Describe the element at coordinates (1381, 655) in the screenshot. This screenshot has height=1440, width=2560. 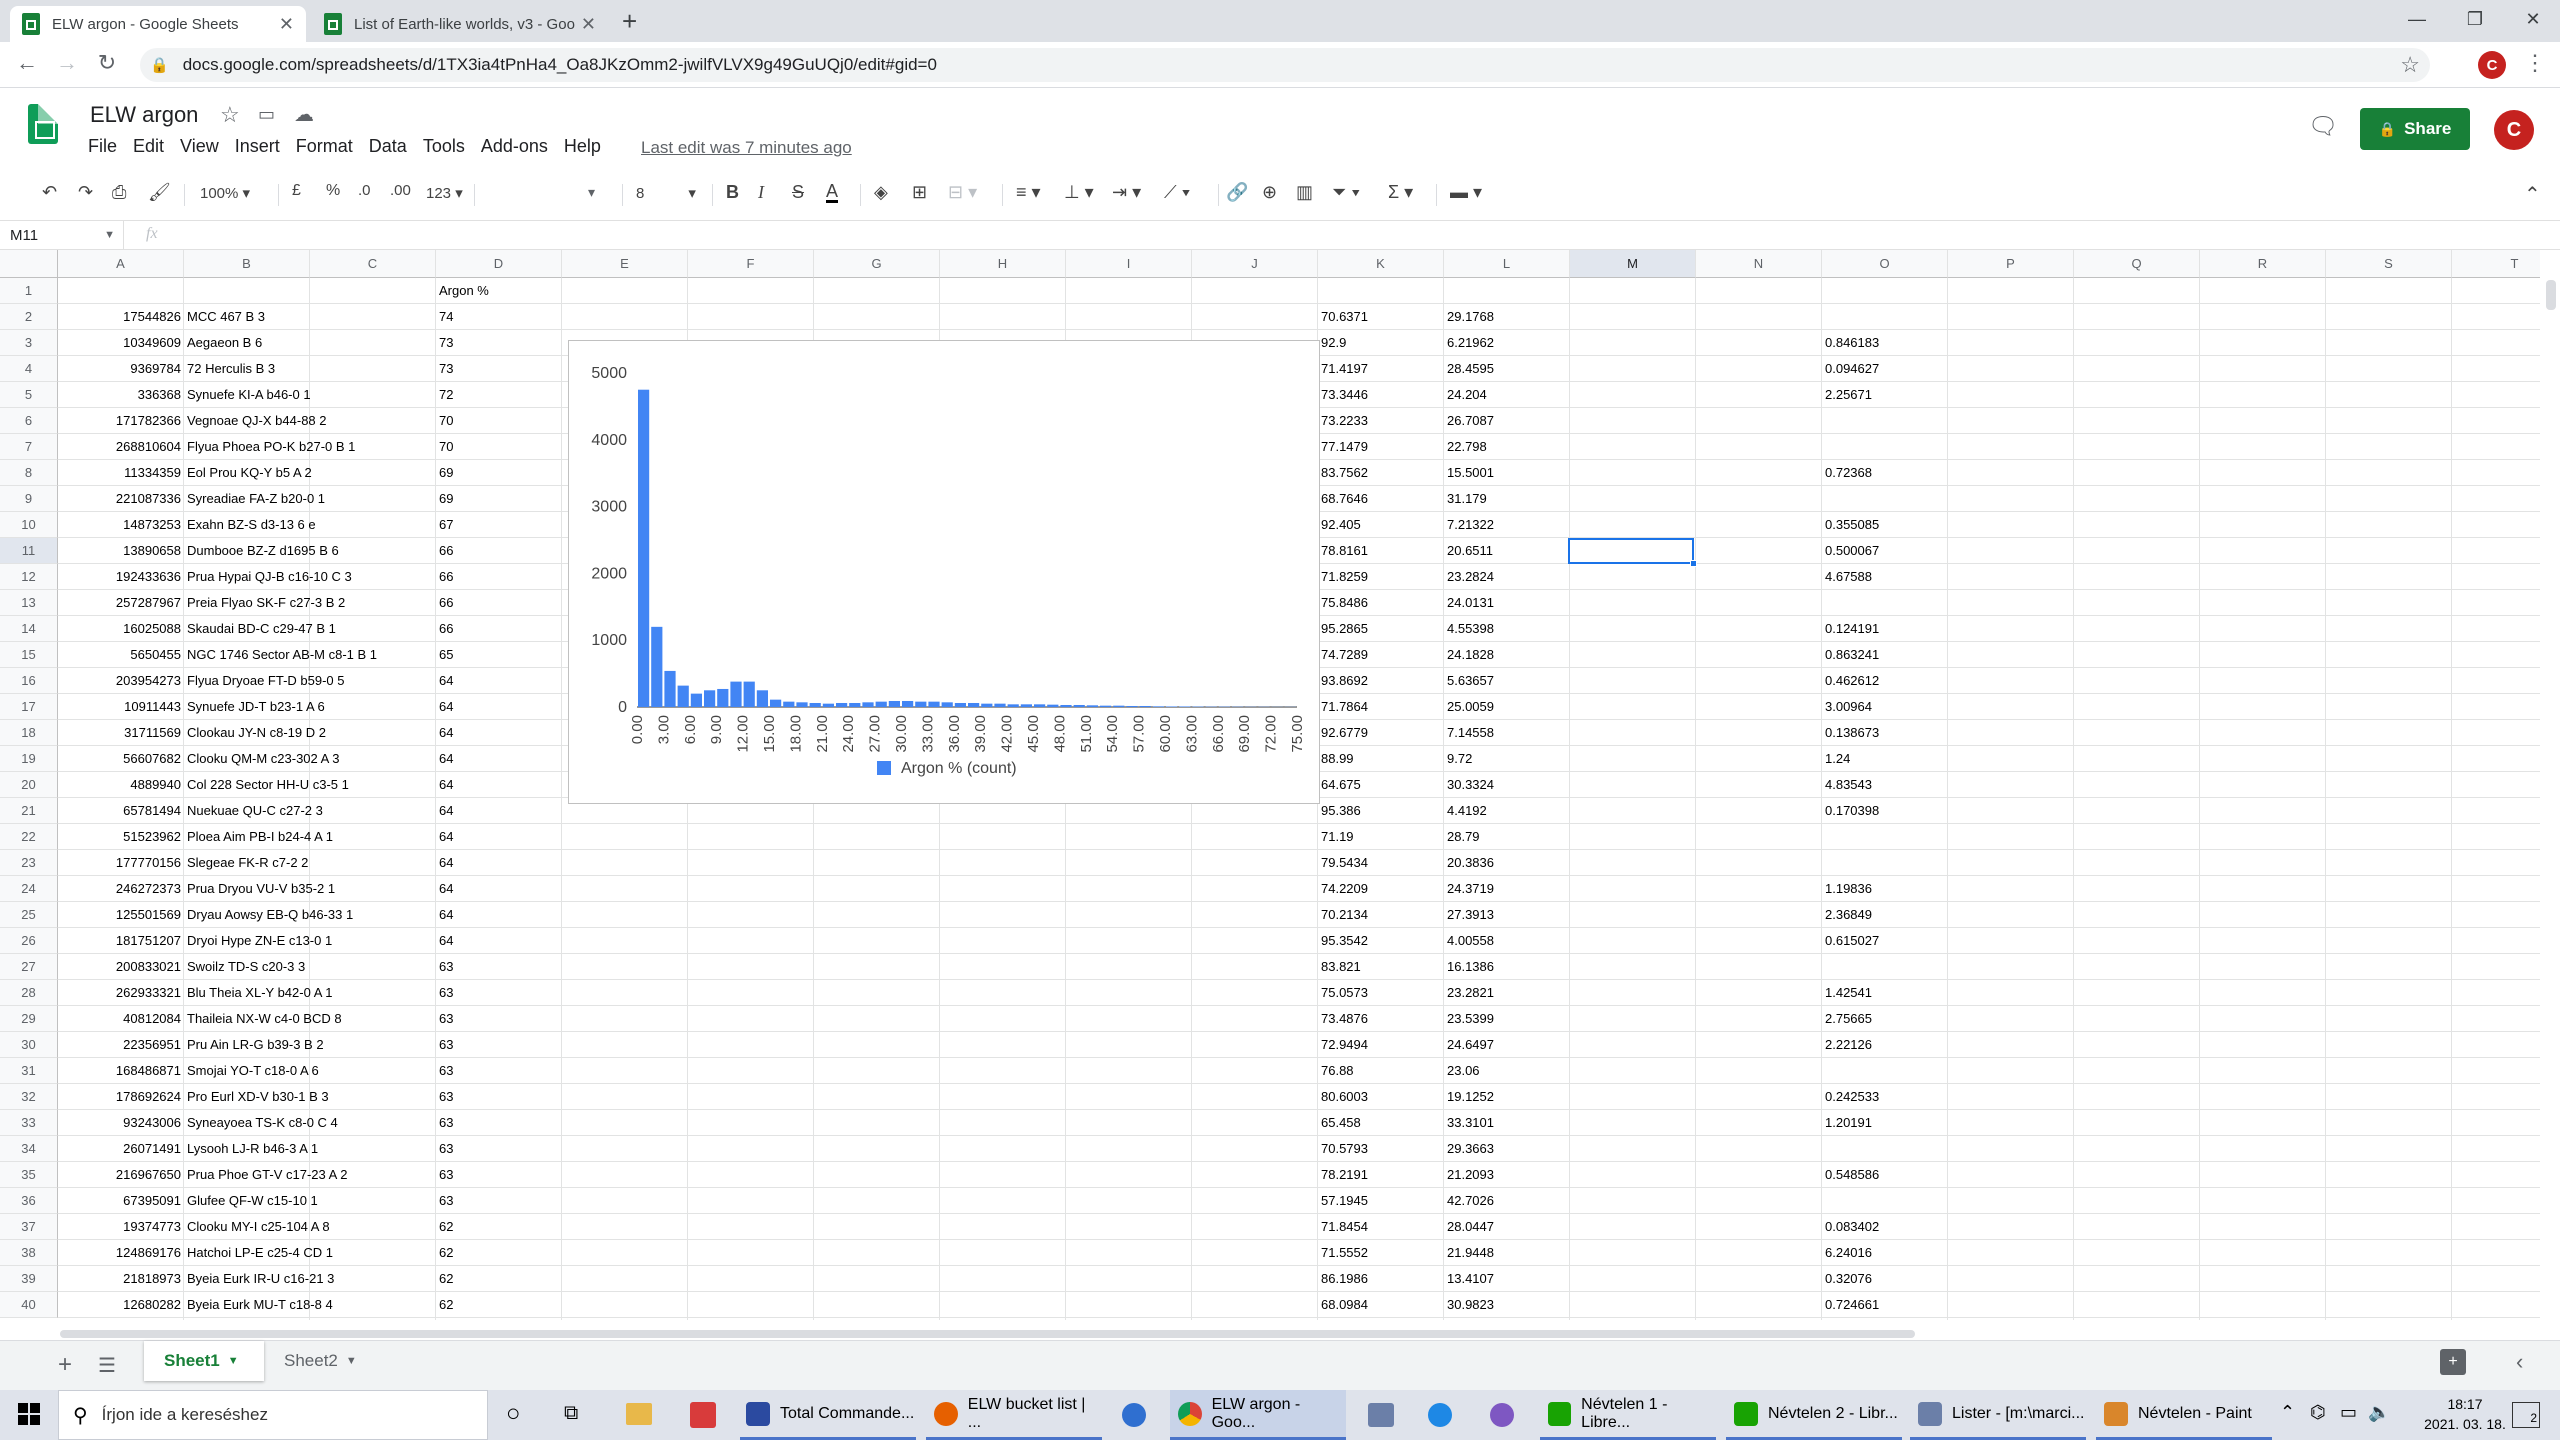
I see `cell-k15: 74.7289` at that location.